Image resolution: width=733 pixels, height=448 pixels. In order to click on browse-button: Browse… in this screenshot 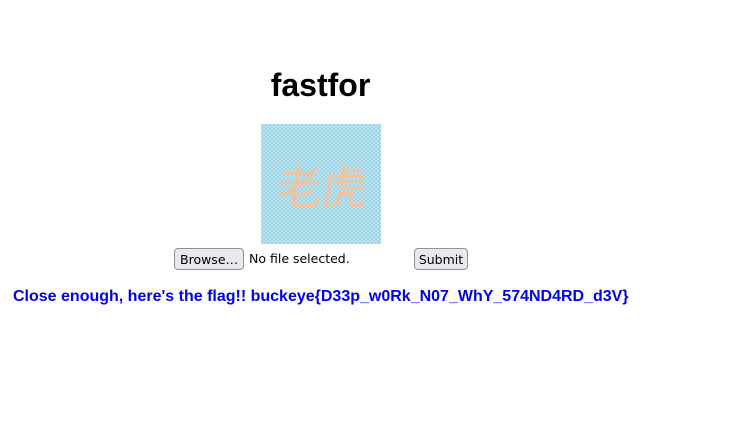, I will do `click(209, 259)`.